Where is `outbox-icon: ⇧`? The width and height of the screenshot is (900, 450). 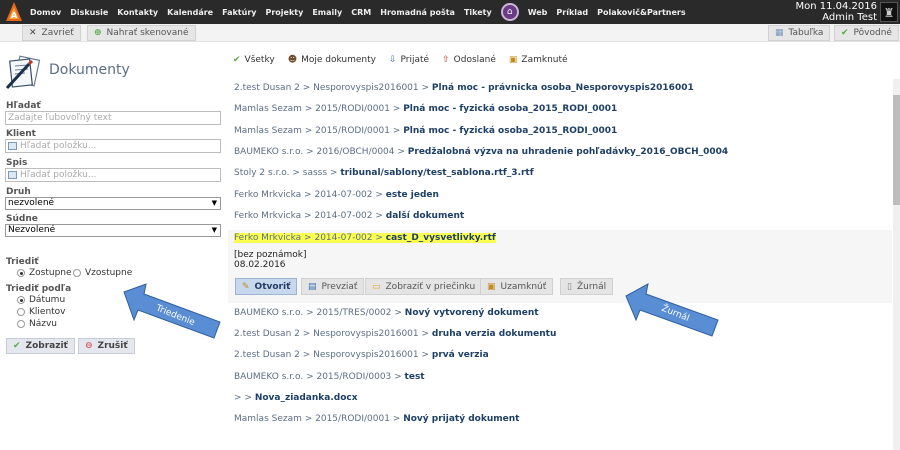
outbox-icon: ⇧ is located at coordinates (446, 60).